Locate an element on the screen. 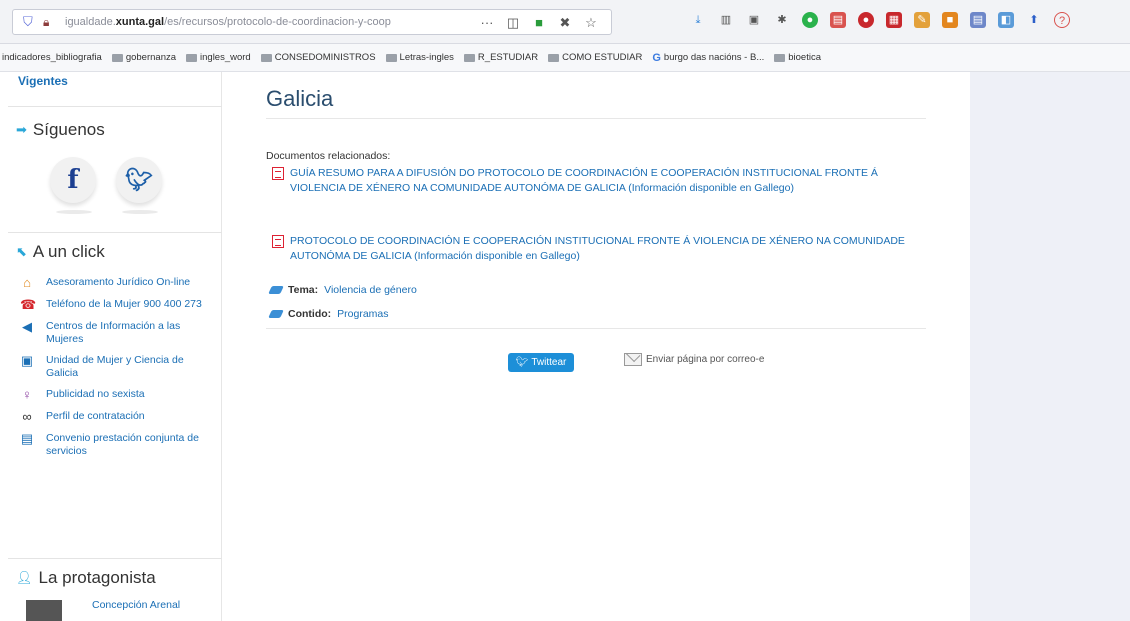 Image resolution: width=1130 pixels, height=621 pixels. flask-icon: ▣ is located at coordinates (27, 360).